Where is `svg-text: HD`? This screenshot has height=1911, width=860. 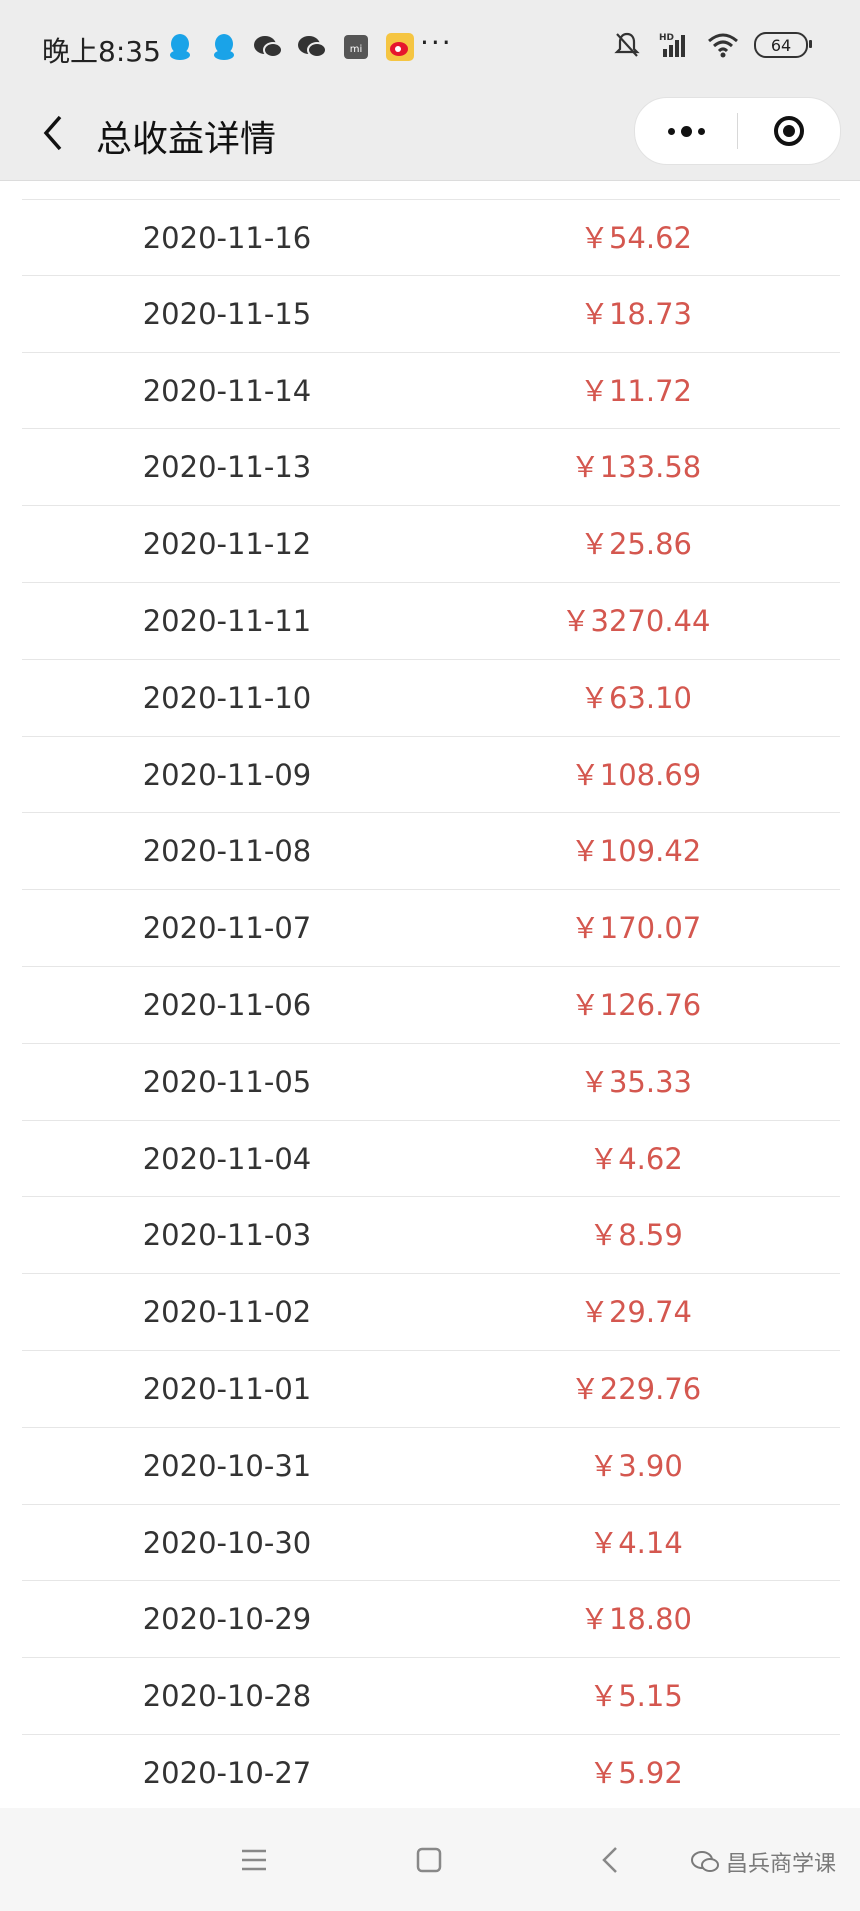
svg-text: HD is located at coordinates (666, 38).